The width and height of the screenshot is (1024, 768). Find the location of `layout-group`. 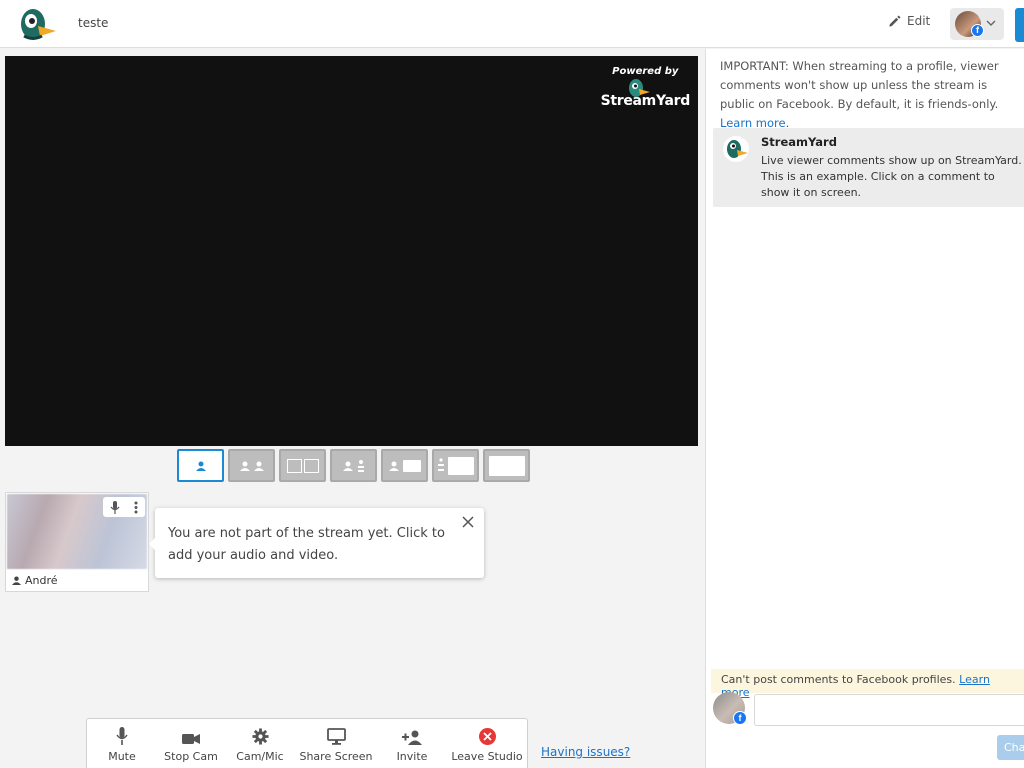

layout-group is located at coordinates (251, 465).